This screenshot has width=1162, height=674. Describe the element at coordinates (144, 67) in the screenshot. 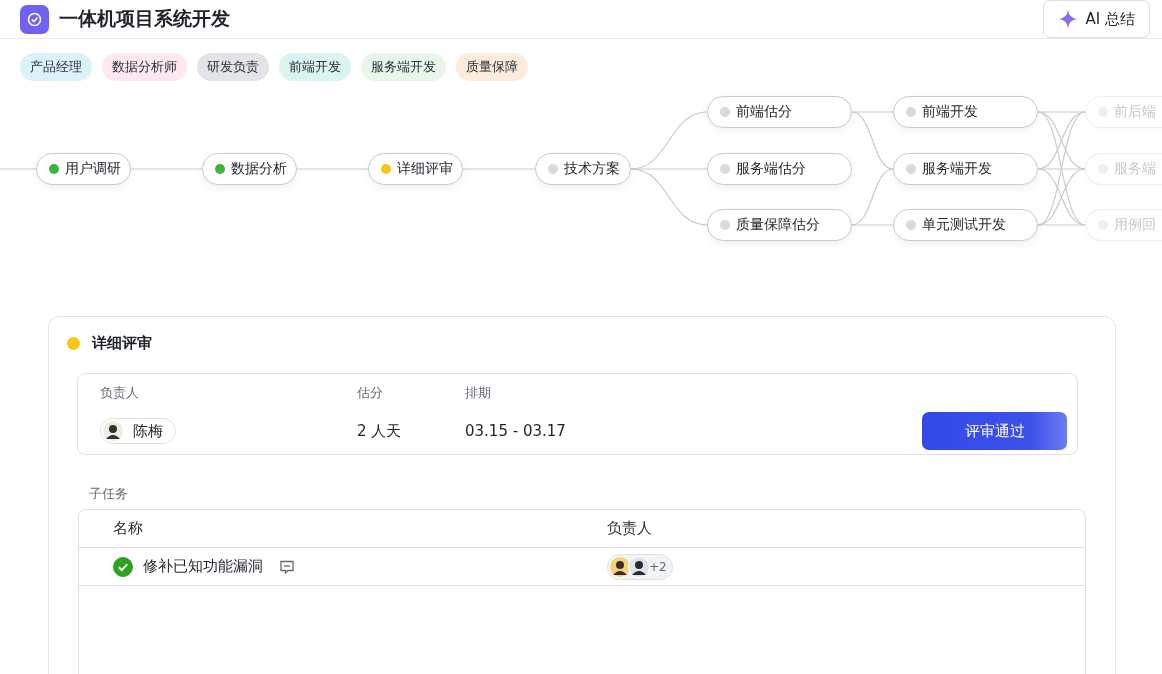

I see `role-tag: 数据分析师` at that location.